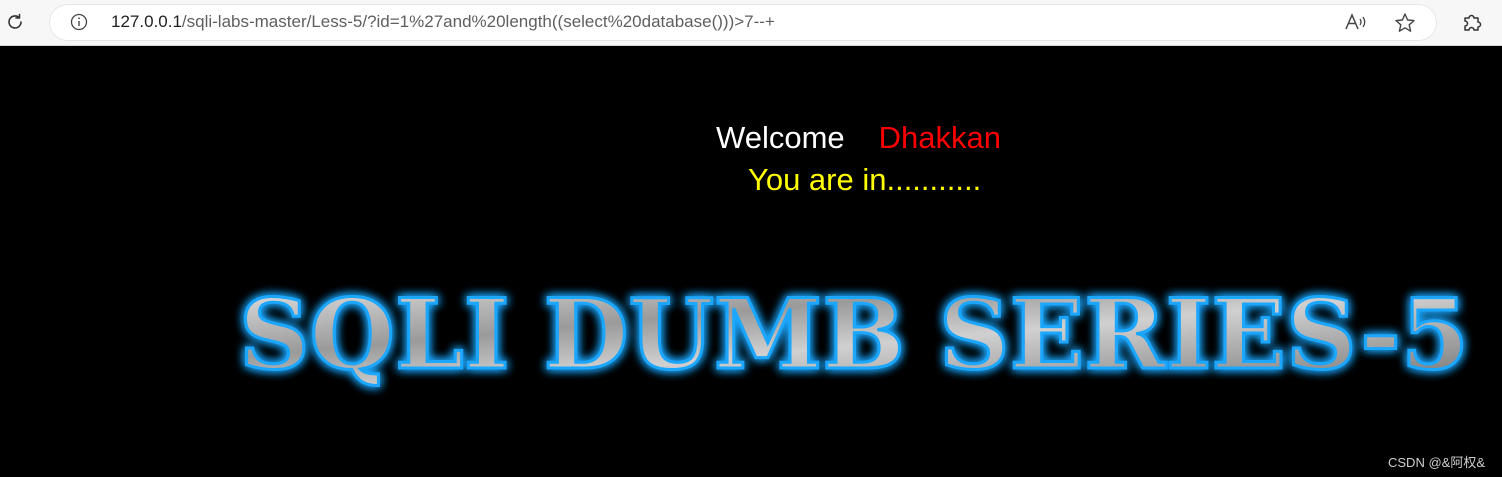  What do you see at coordinates (79, 22) in the screenshot?
I see `site-info-icon` at bounding box center [79, 22].